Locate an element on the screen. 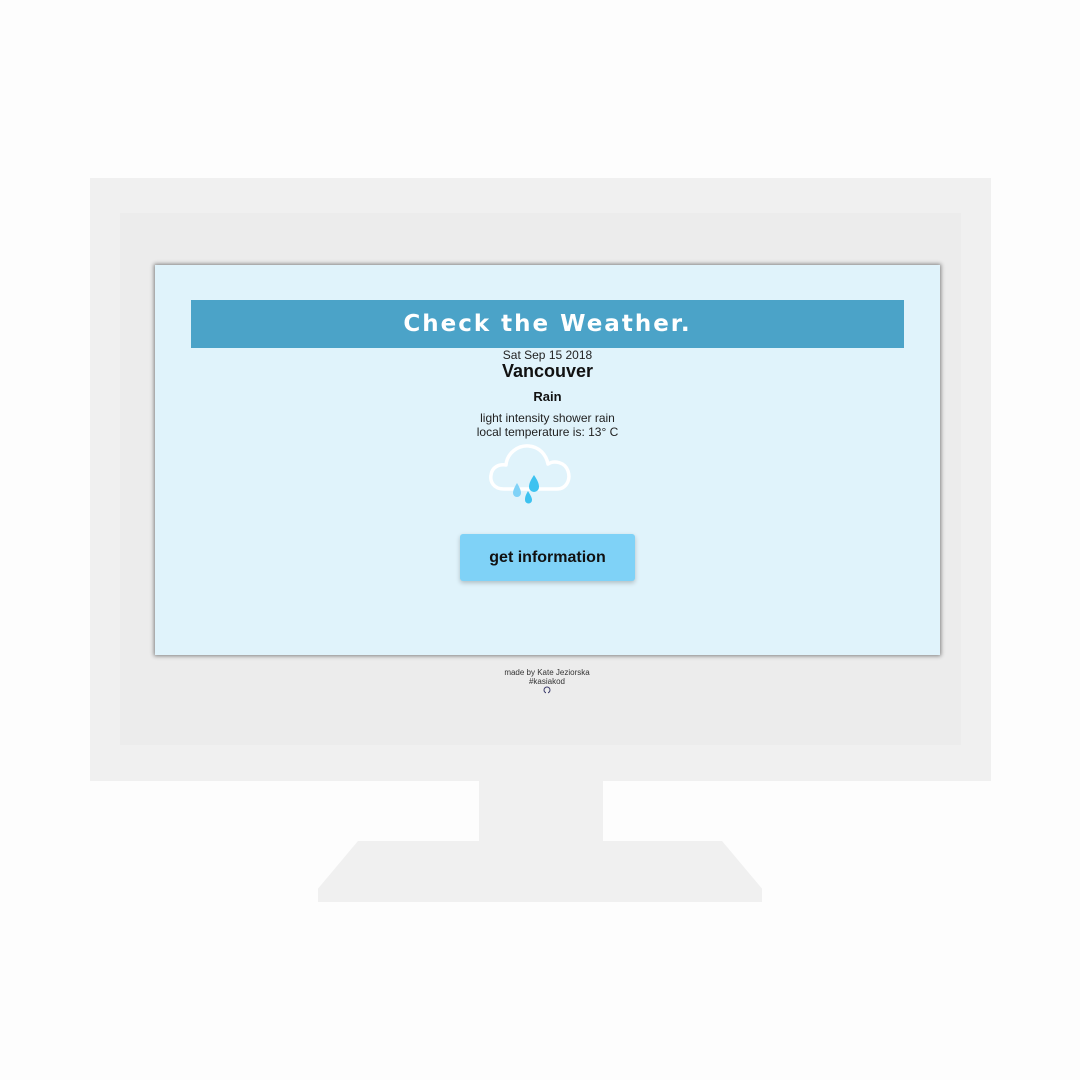 The width and height of the screenshot is (1080, 1080). city-name: Vancouver is located at coordinates (547, 371).